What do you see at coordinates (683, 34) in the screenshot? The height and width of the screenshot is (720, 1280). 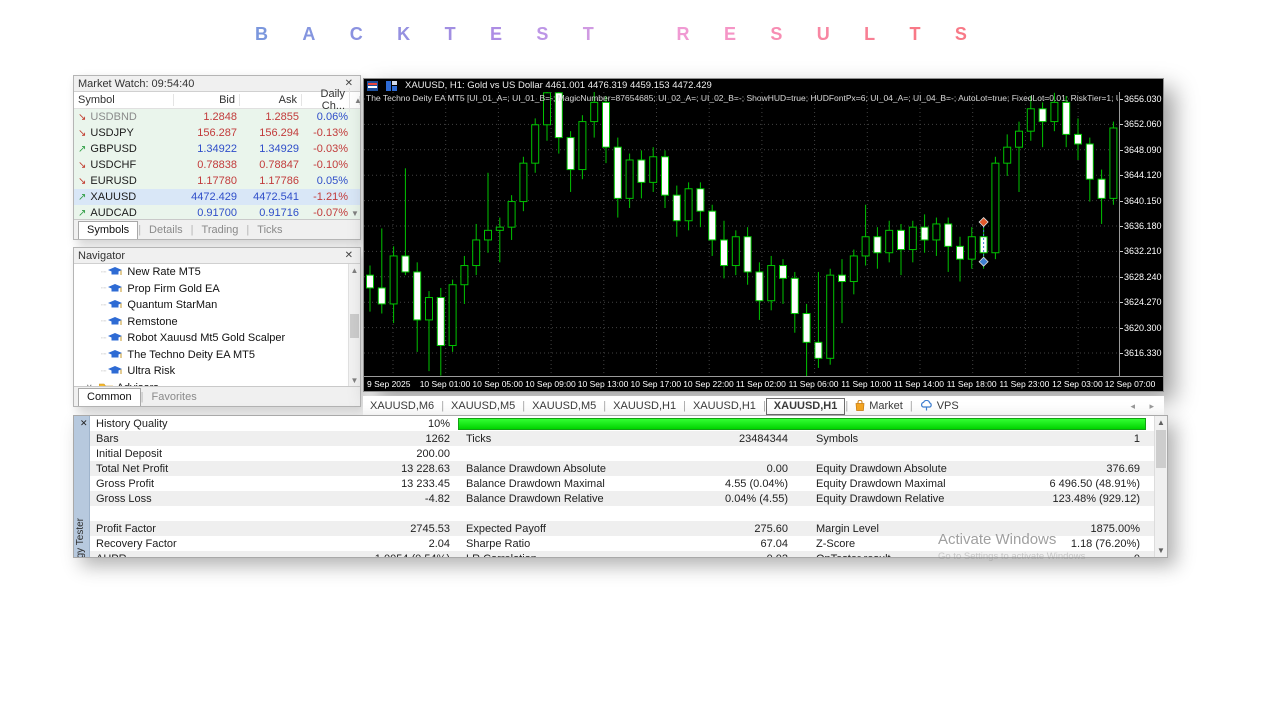 I see `banner-letter: R` at bounding box center [683, 34].